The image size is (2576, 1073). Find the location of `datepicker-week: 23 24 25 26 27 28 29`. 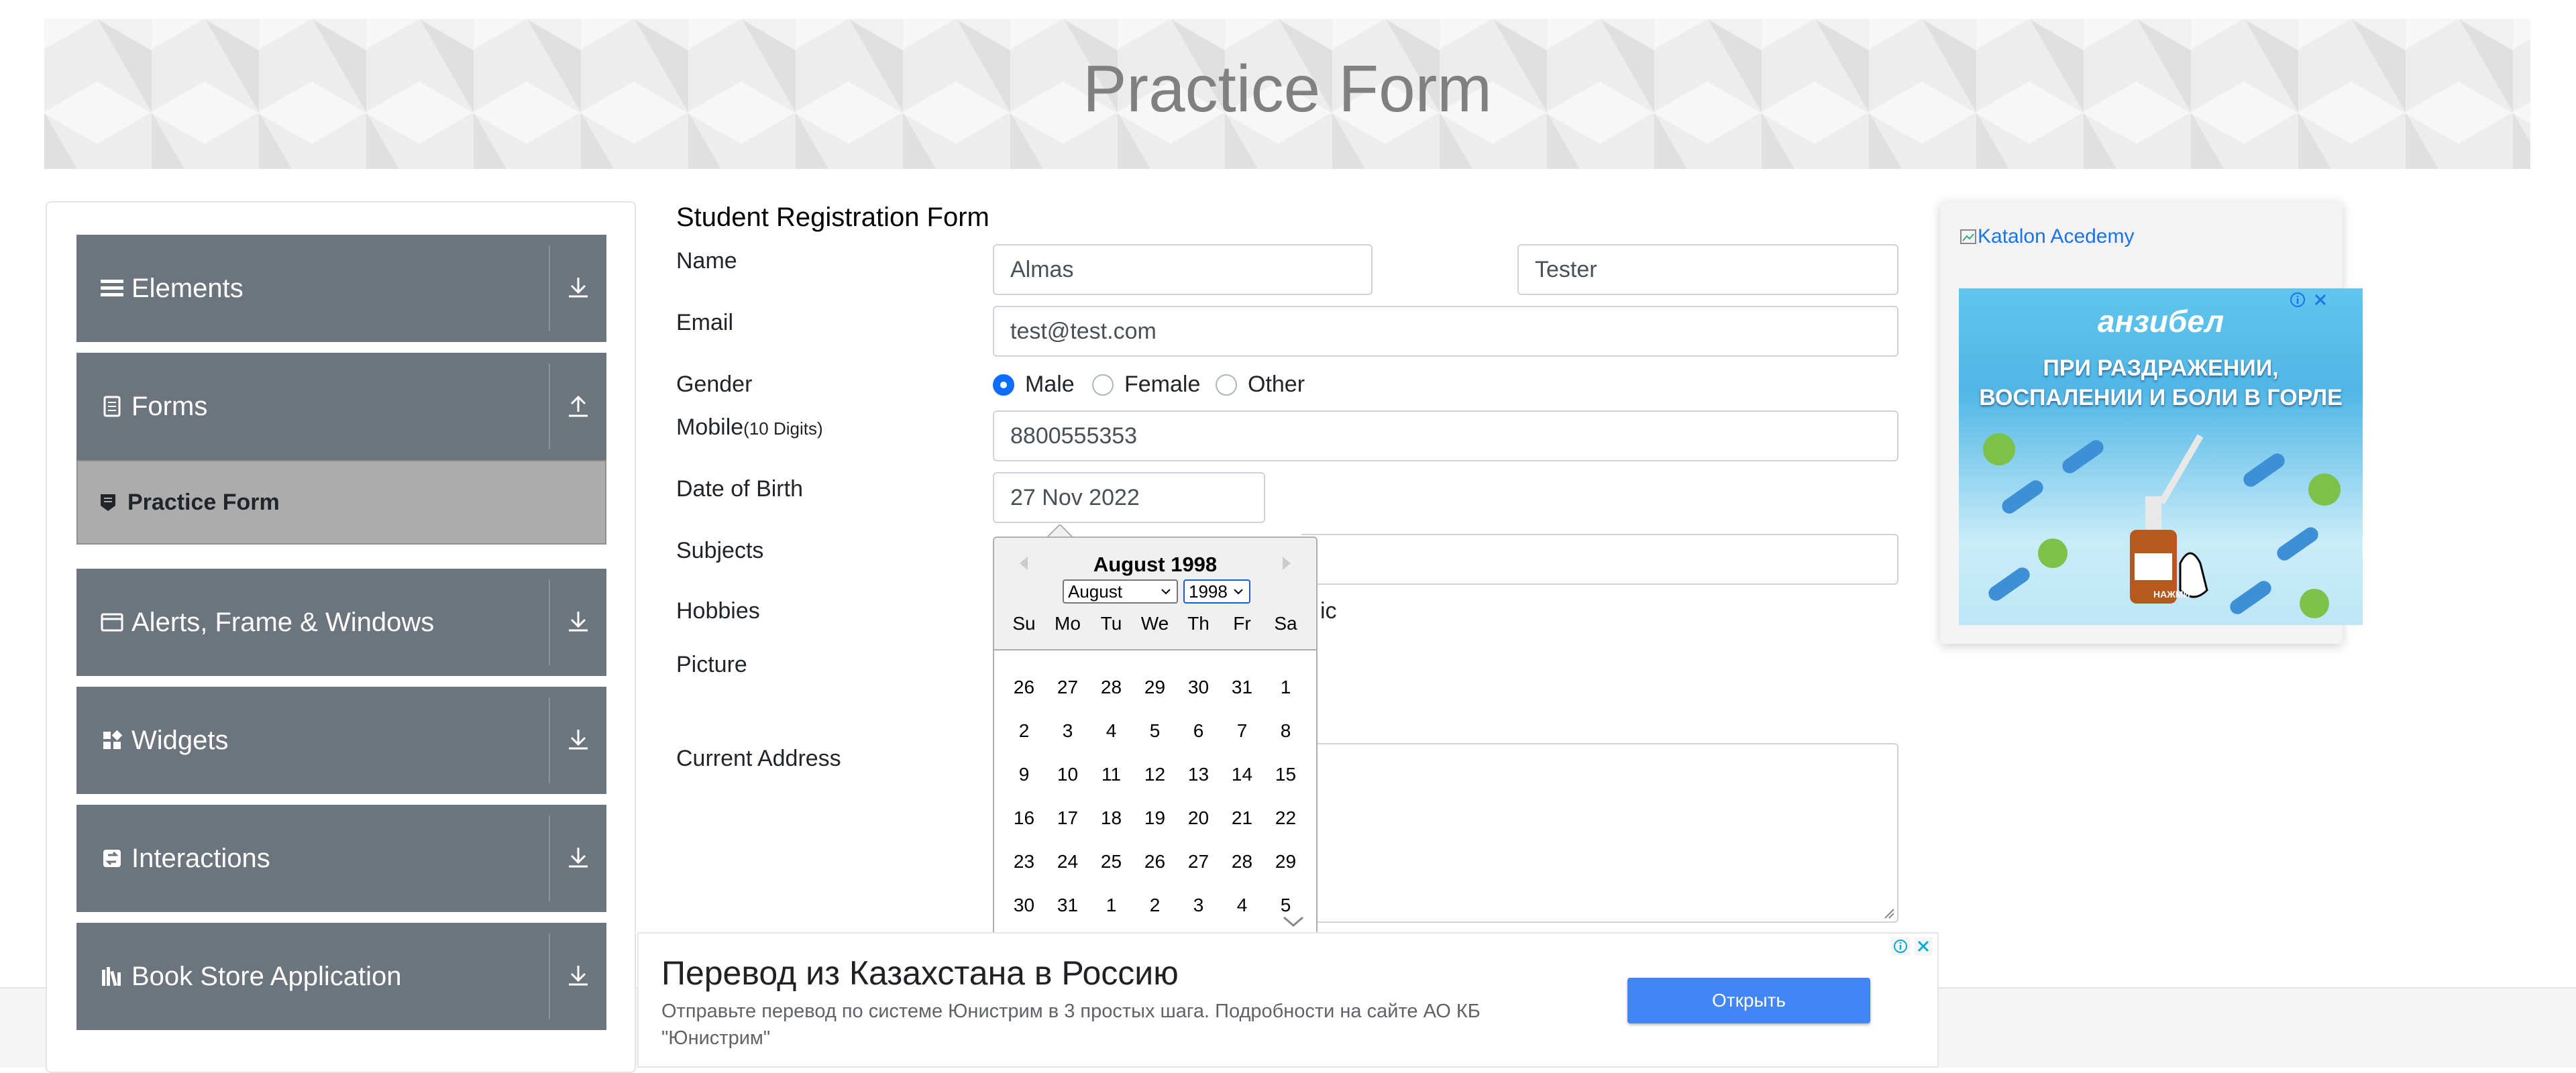

datepicker-week: 23 24 25 26 27 28 29 is located at coordinates (1155, 861).